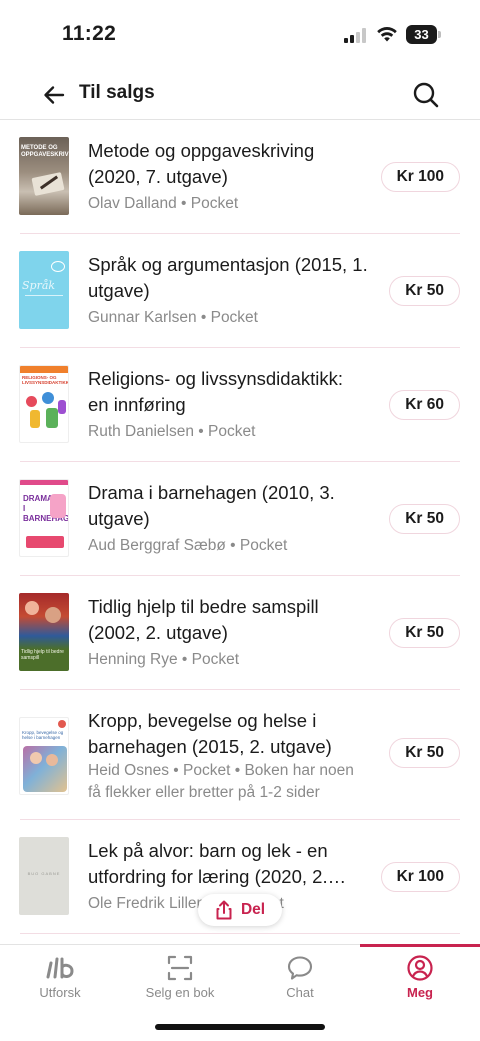 The width and height of the screenshot is (480, 1041). What do you see at coordinates (60, 992) in the screenshot?
I see `tab-label: Utforsk` at bounding box center [60, 992].